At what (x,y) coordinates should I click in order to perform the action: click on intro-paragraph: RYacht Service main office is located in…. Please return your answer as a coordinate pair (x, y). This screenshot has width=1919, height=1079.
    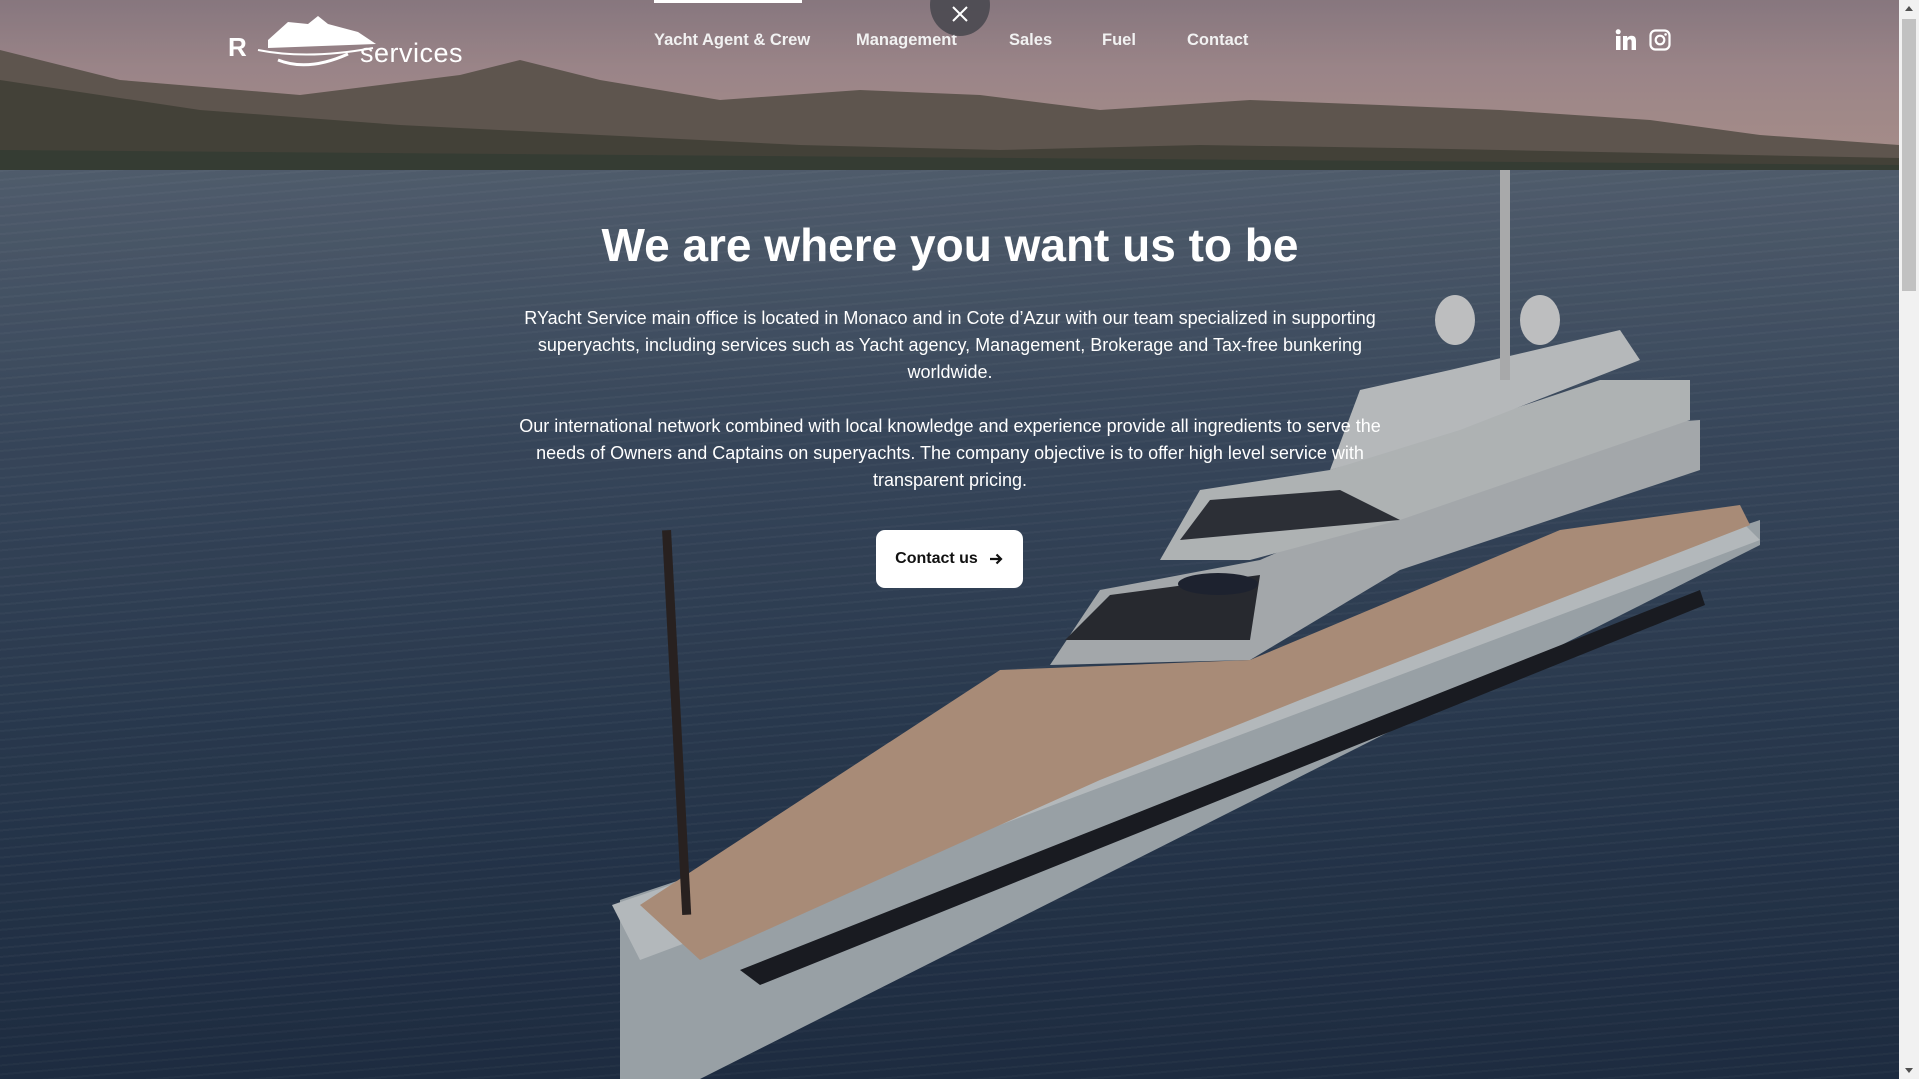
    Looking at the image, I should click on (950, 345).